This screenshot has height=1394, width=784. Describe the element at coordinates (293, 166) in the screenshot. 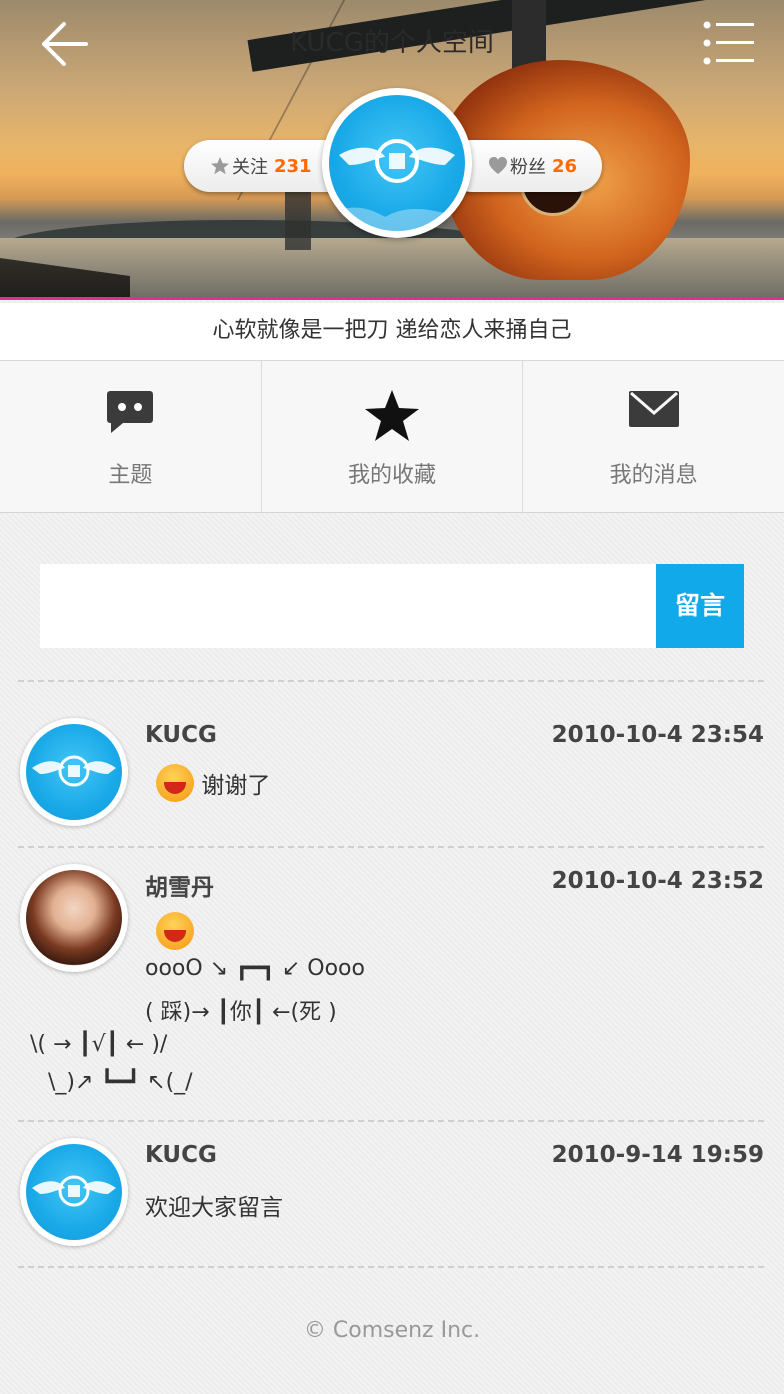

I see `follow-count: 231` at that location.